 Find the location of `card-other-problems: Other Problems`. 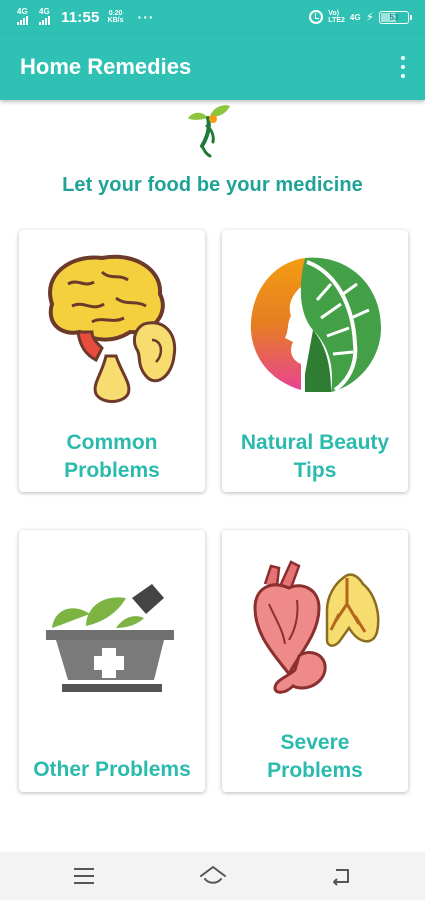

card-other-problems: Other Problems is located at coordinates (112, 661).